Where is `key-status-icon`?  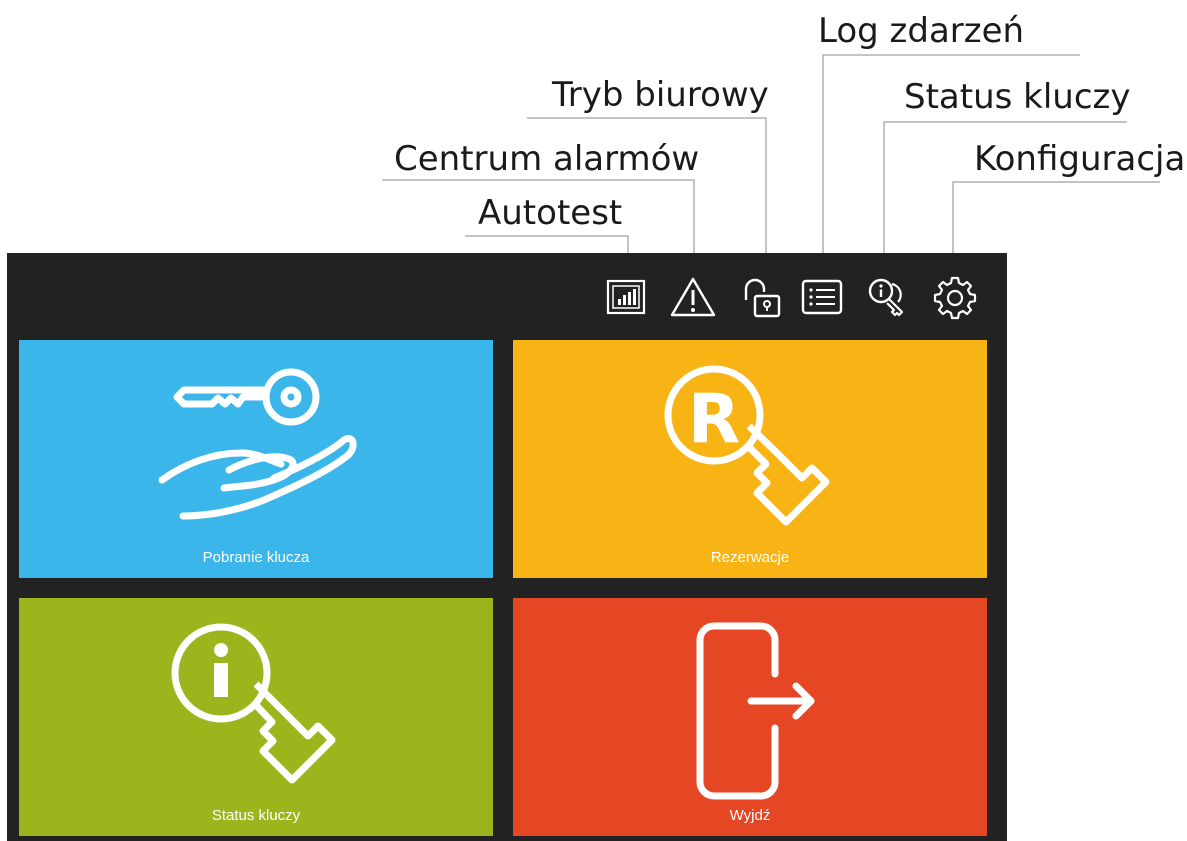 key-status-icon is located at coordinates (886, 297).